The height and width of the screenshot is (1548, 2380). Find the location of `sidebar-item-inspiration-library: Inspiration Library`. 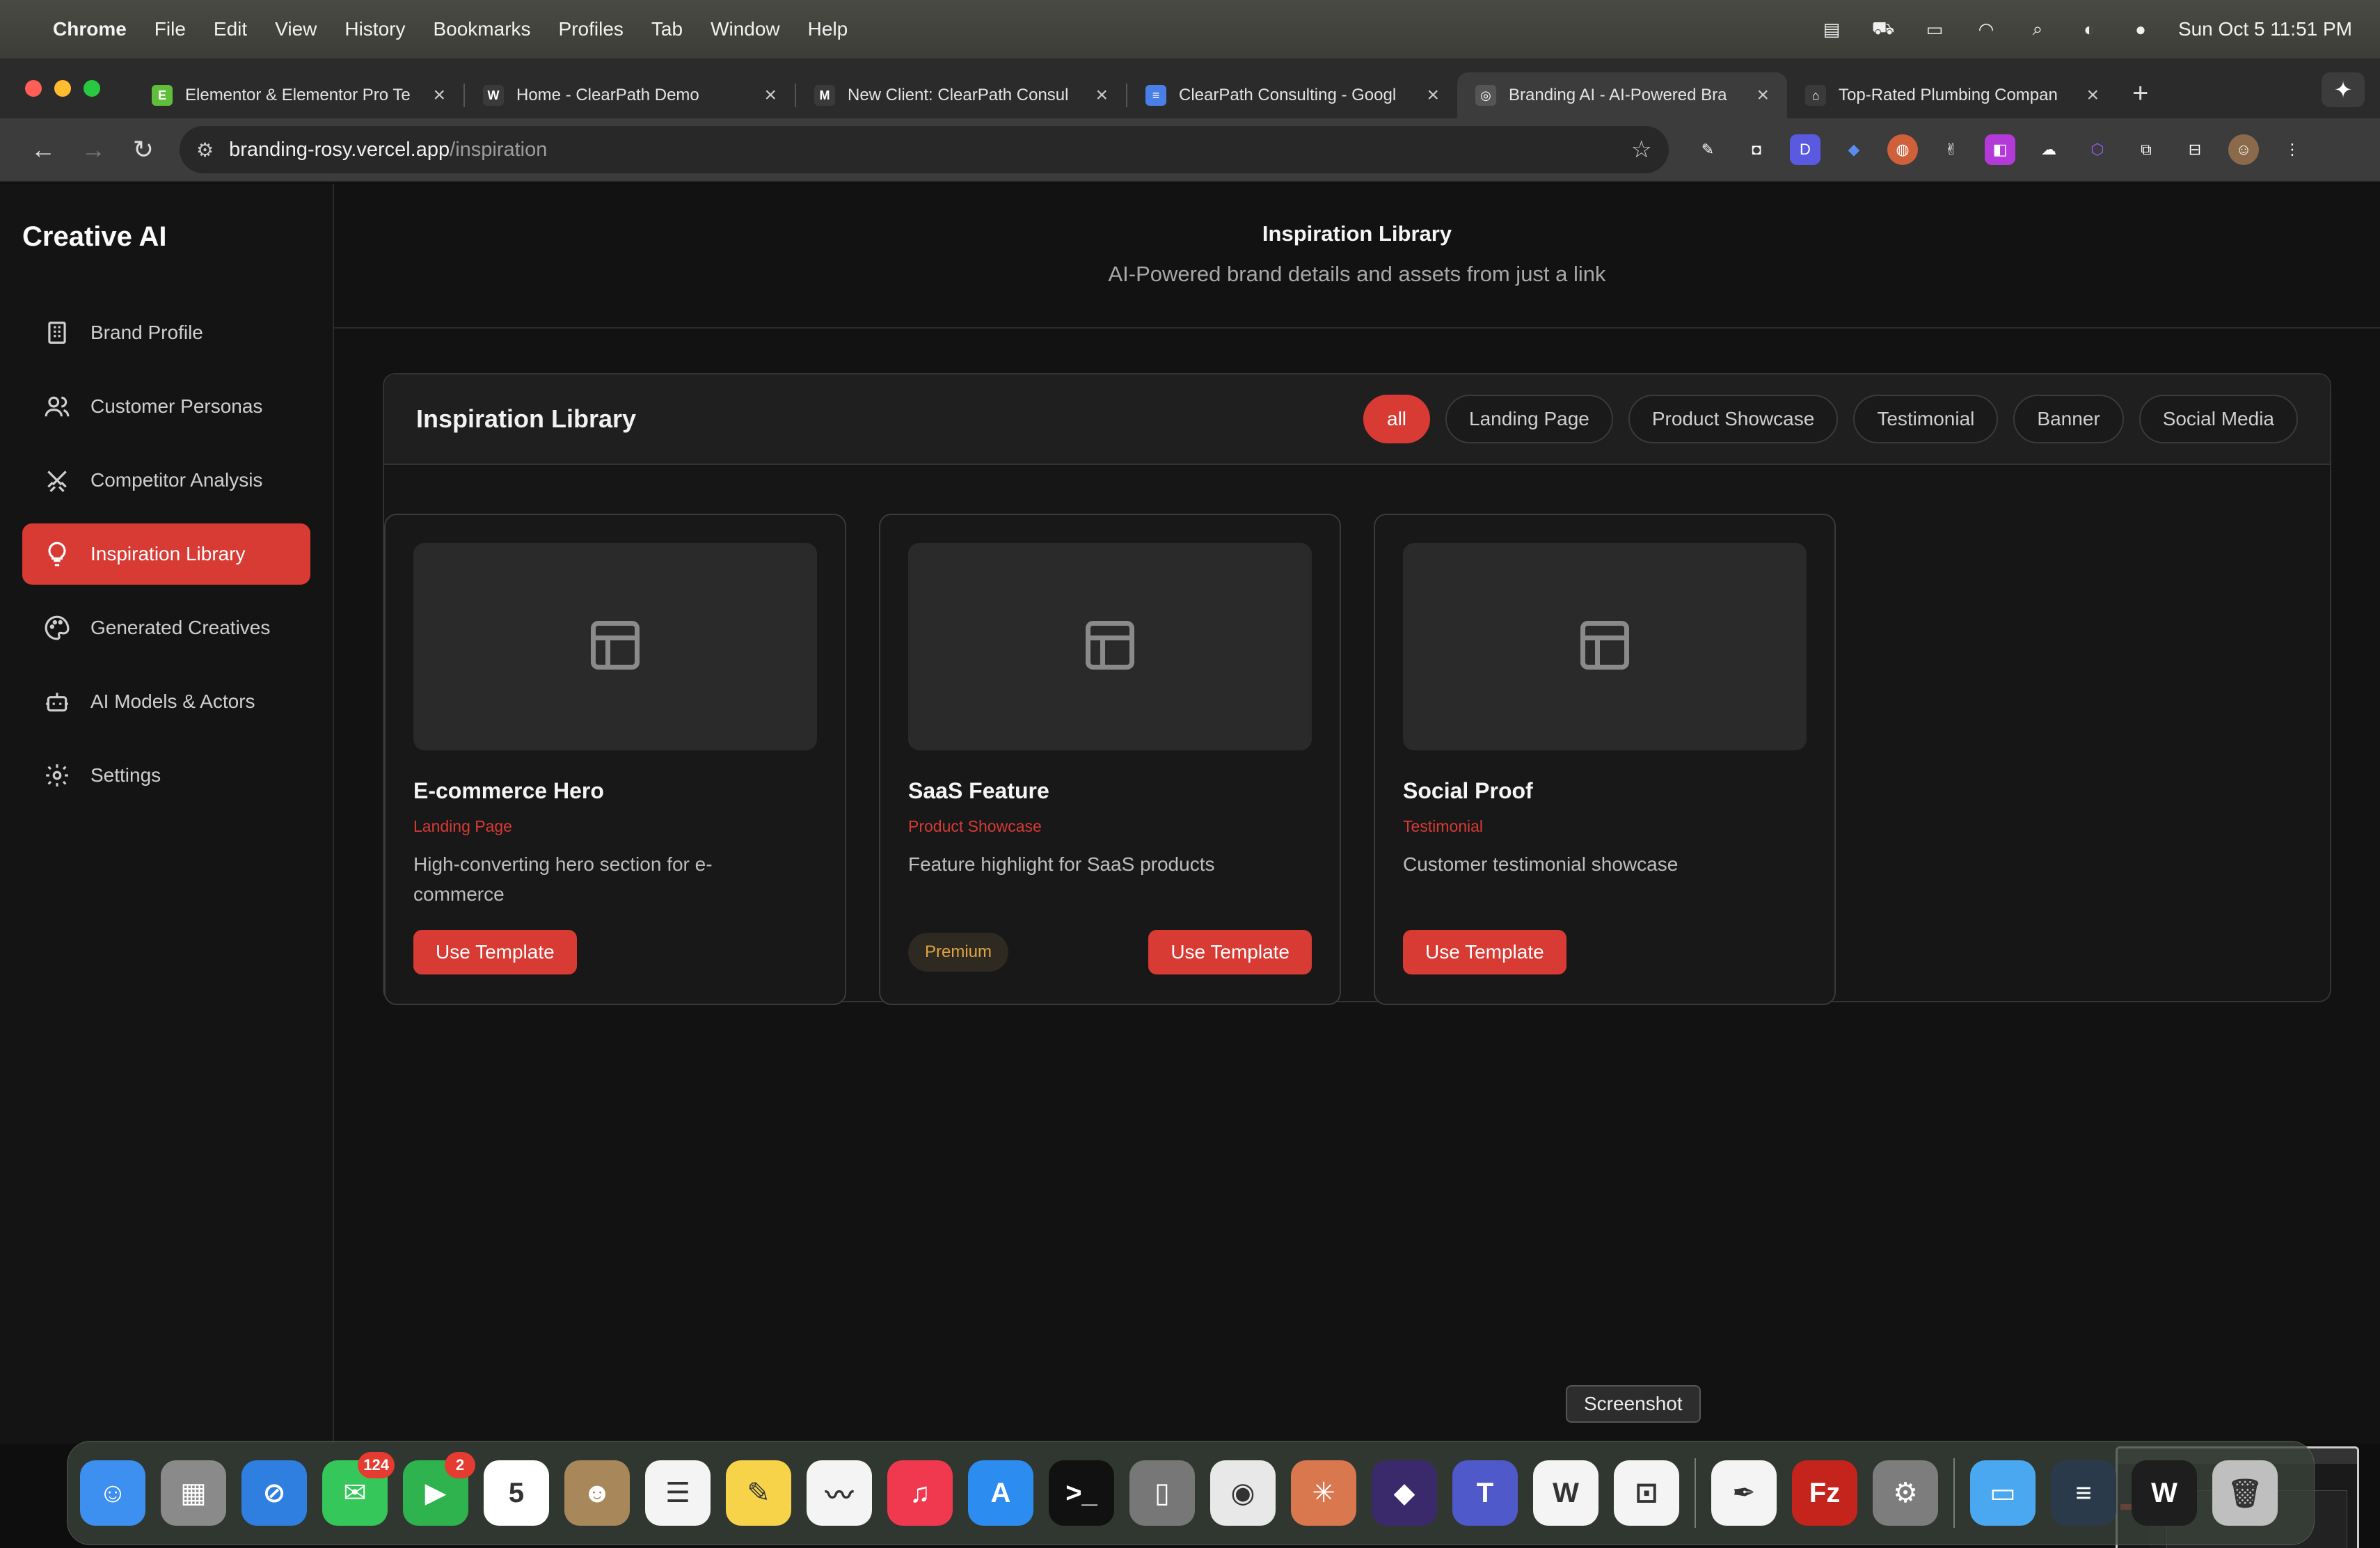

sidebar-item-inspiration-library: Inspiration Library is located at coordinates (166, 554).